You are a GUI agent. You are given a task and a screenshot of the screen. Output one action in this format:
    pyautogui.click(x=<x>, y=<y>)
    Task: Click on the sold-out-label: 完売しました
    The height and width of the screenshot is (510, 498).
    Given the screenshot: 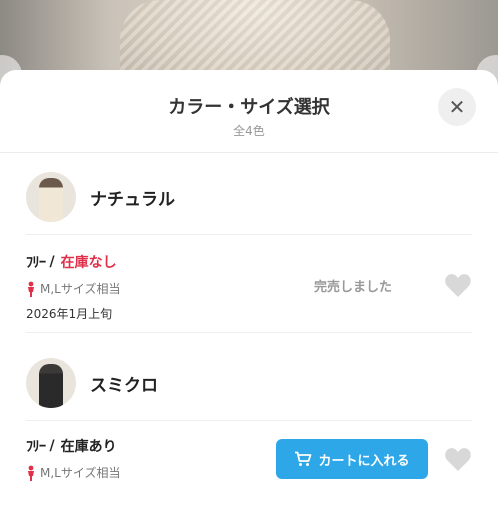 What is the action you would take?
    pyautogui.click(x=352, y=287)
    